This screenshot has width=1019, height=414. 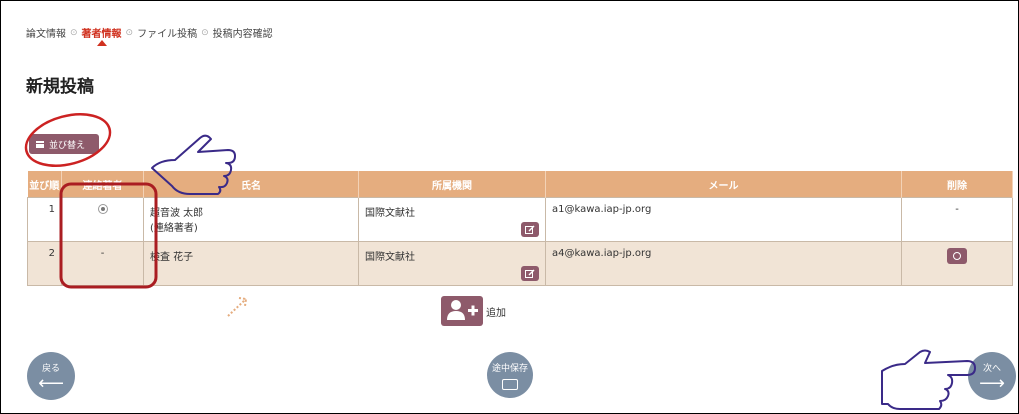 What do you see at coordinates (108, 235) in the screenshot?
I see `annotation-box` at bounding box center [108, 235].